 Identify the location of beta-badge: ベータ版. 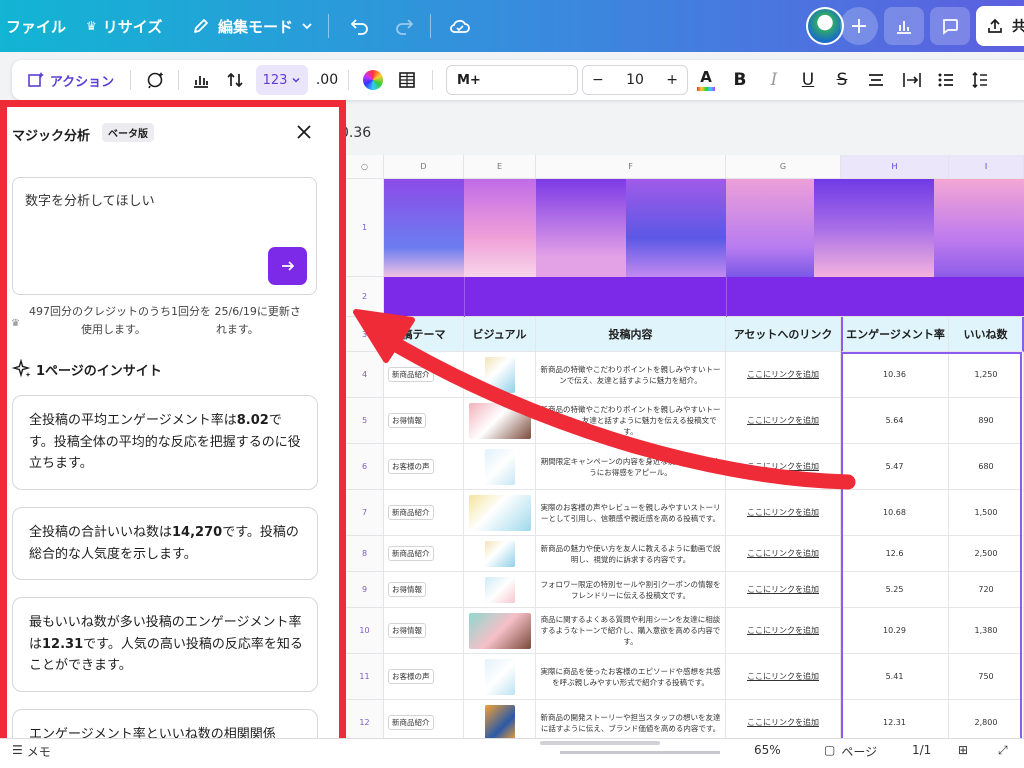
(128, 132).